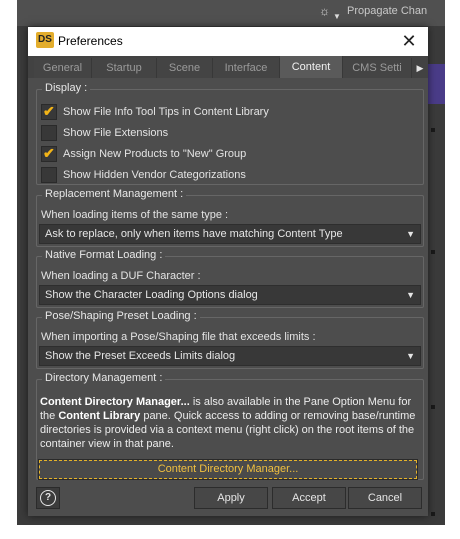 The width and height of the screenshot is (460, 539). Describe the element at coordinates (63, 68) in the screenshot. I see `tab-general: General` at that location.